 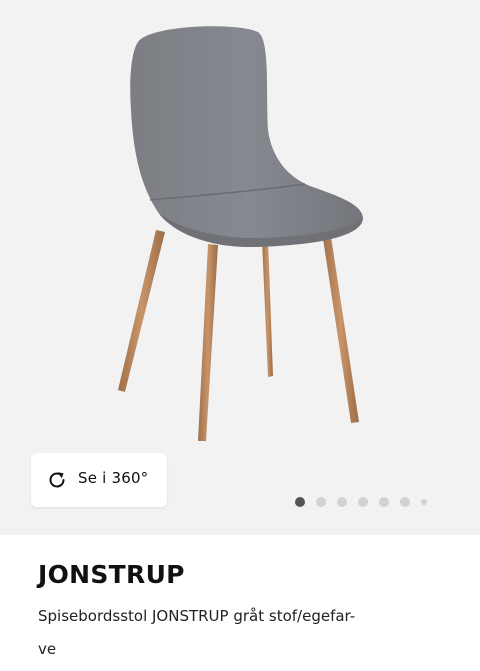 I want to click on carousel-dots, so click(x=361, y=502).